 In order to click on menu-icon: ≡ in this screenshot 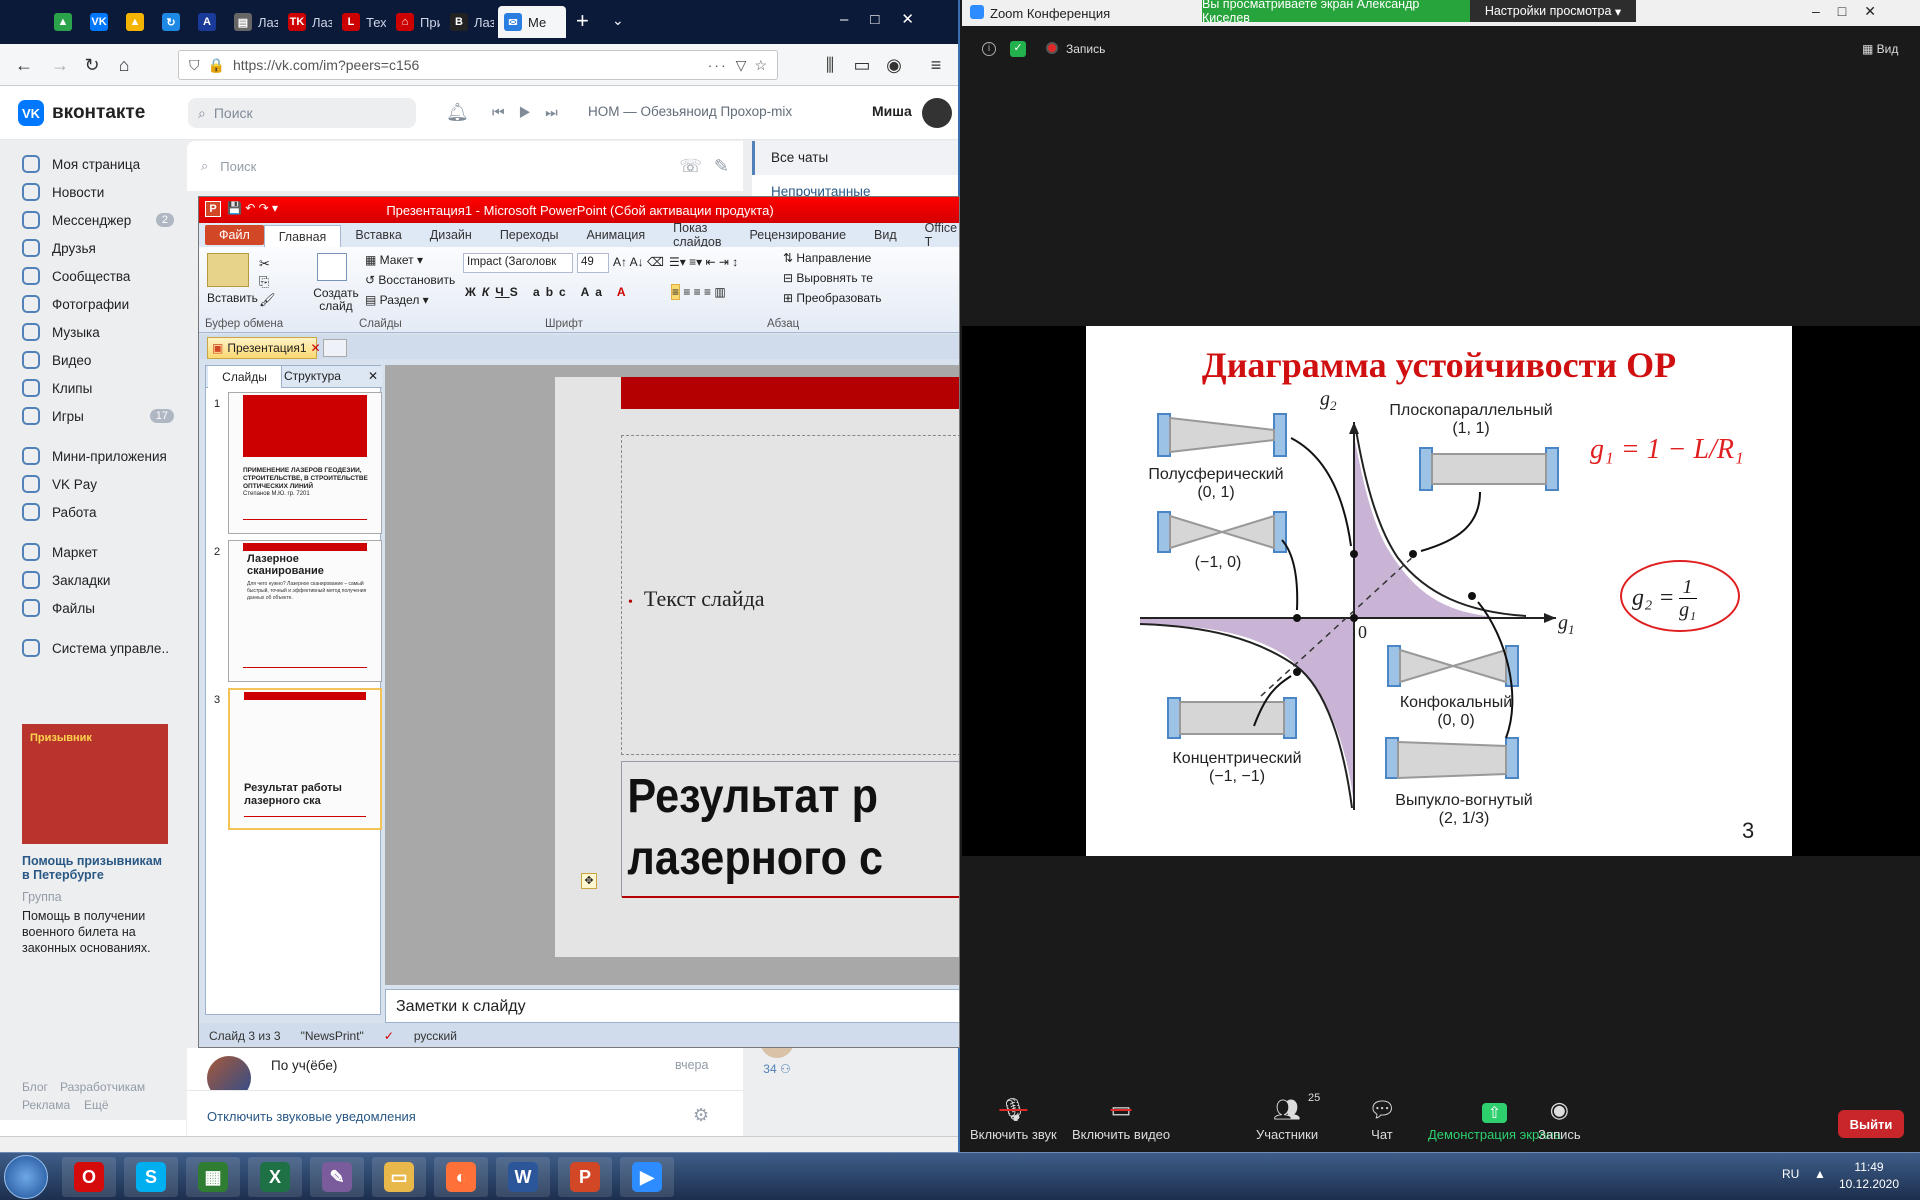, I will do `click(936, 65)`.